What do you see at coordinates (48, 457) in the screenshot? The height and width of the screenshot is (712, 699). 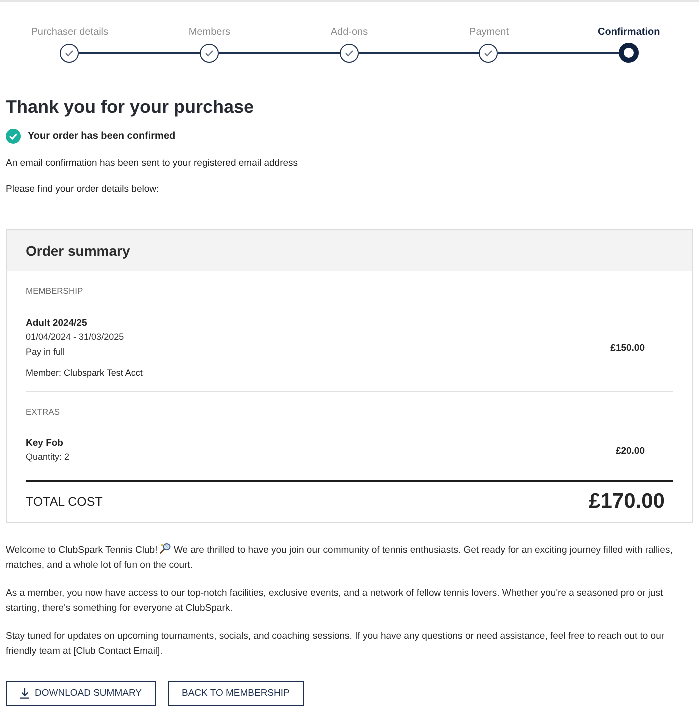 I see `item-detail: Quantity: 2` at bounding box center [48, 457].